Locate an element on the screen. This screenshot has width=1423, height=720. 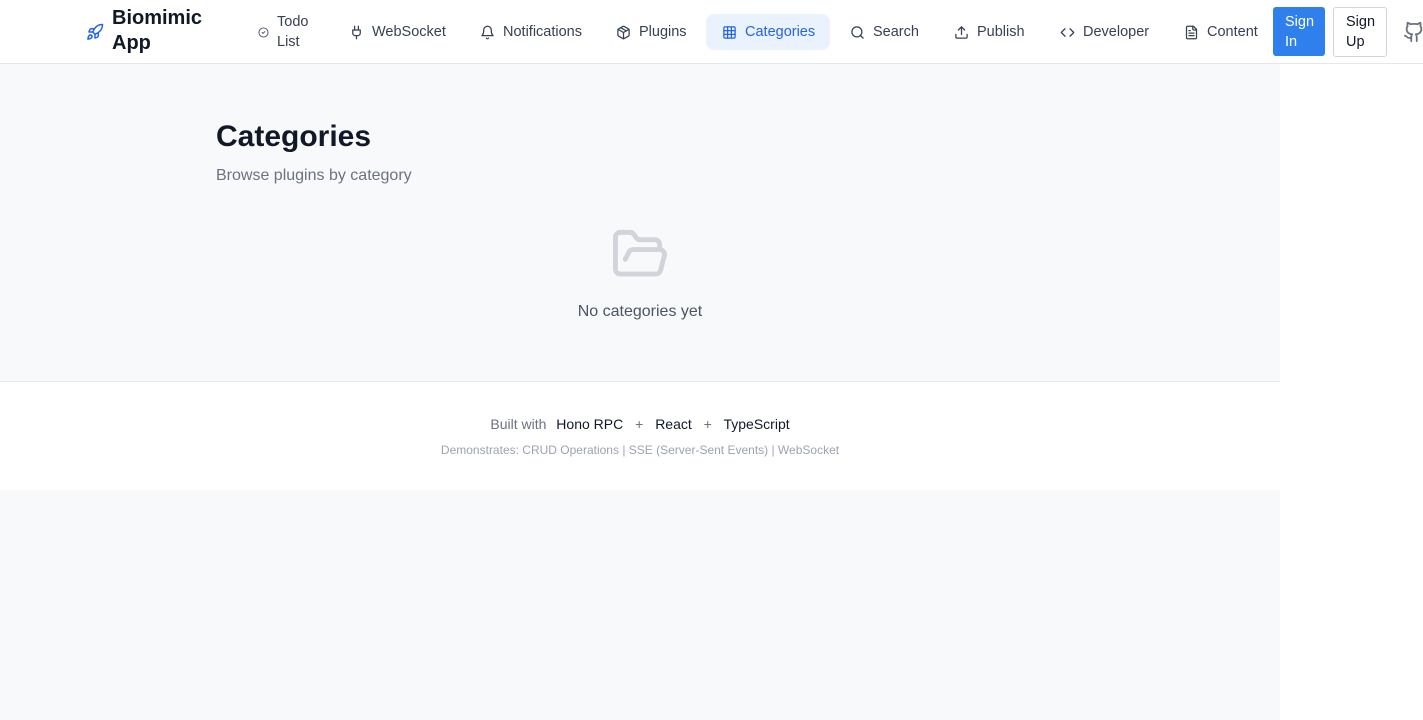
nav-content: Content is located at coordinates (1221, 32).